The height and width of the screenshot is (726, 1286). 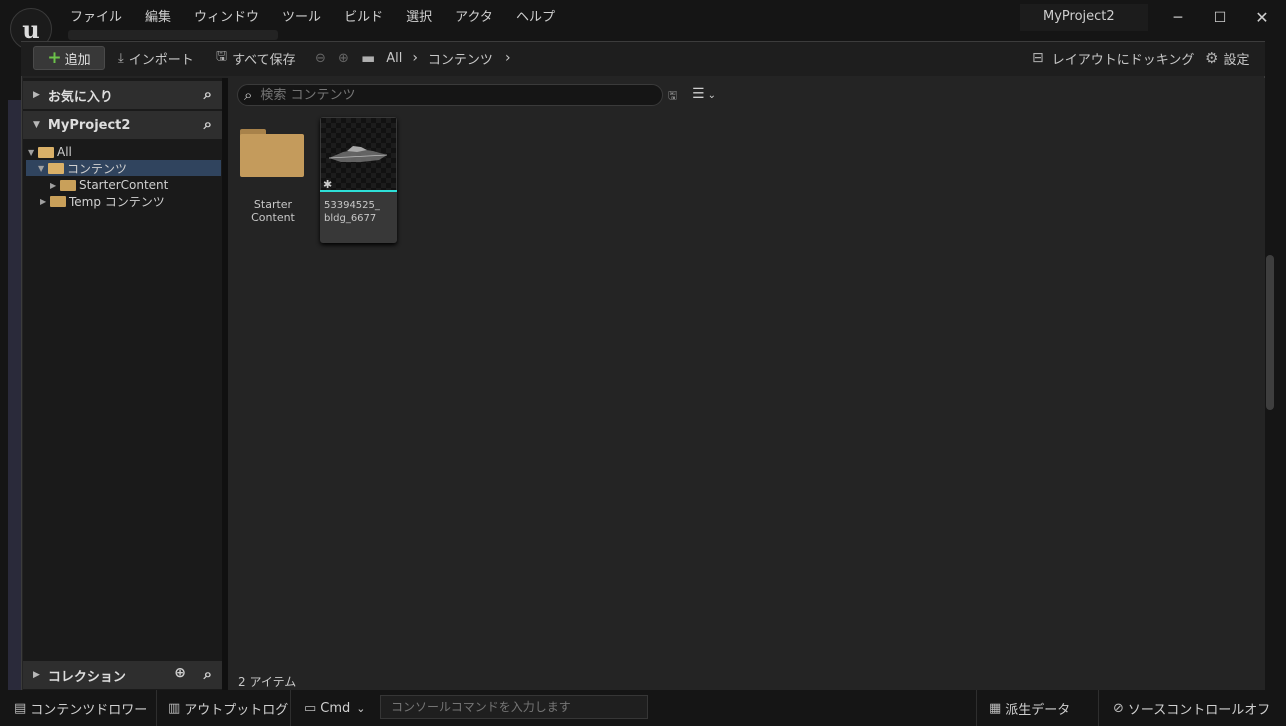 I want to click on derived-data-icon: ▦, so click(x=995, y=708).